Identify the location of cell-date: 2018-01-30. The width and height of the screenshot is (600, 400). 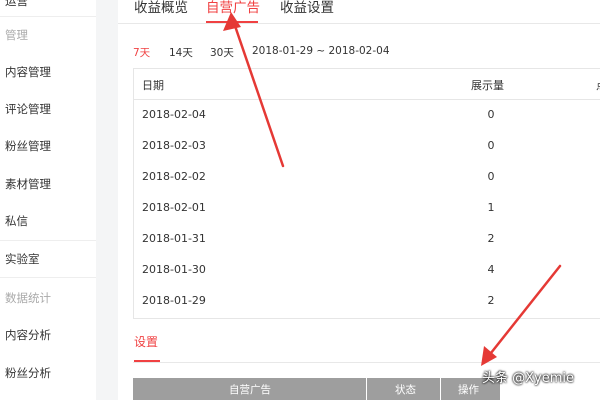
(174, 269).